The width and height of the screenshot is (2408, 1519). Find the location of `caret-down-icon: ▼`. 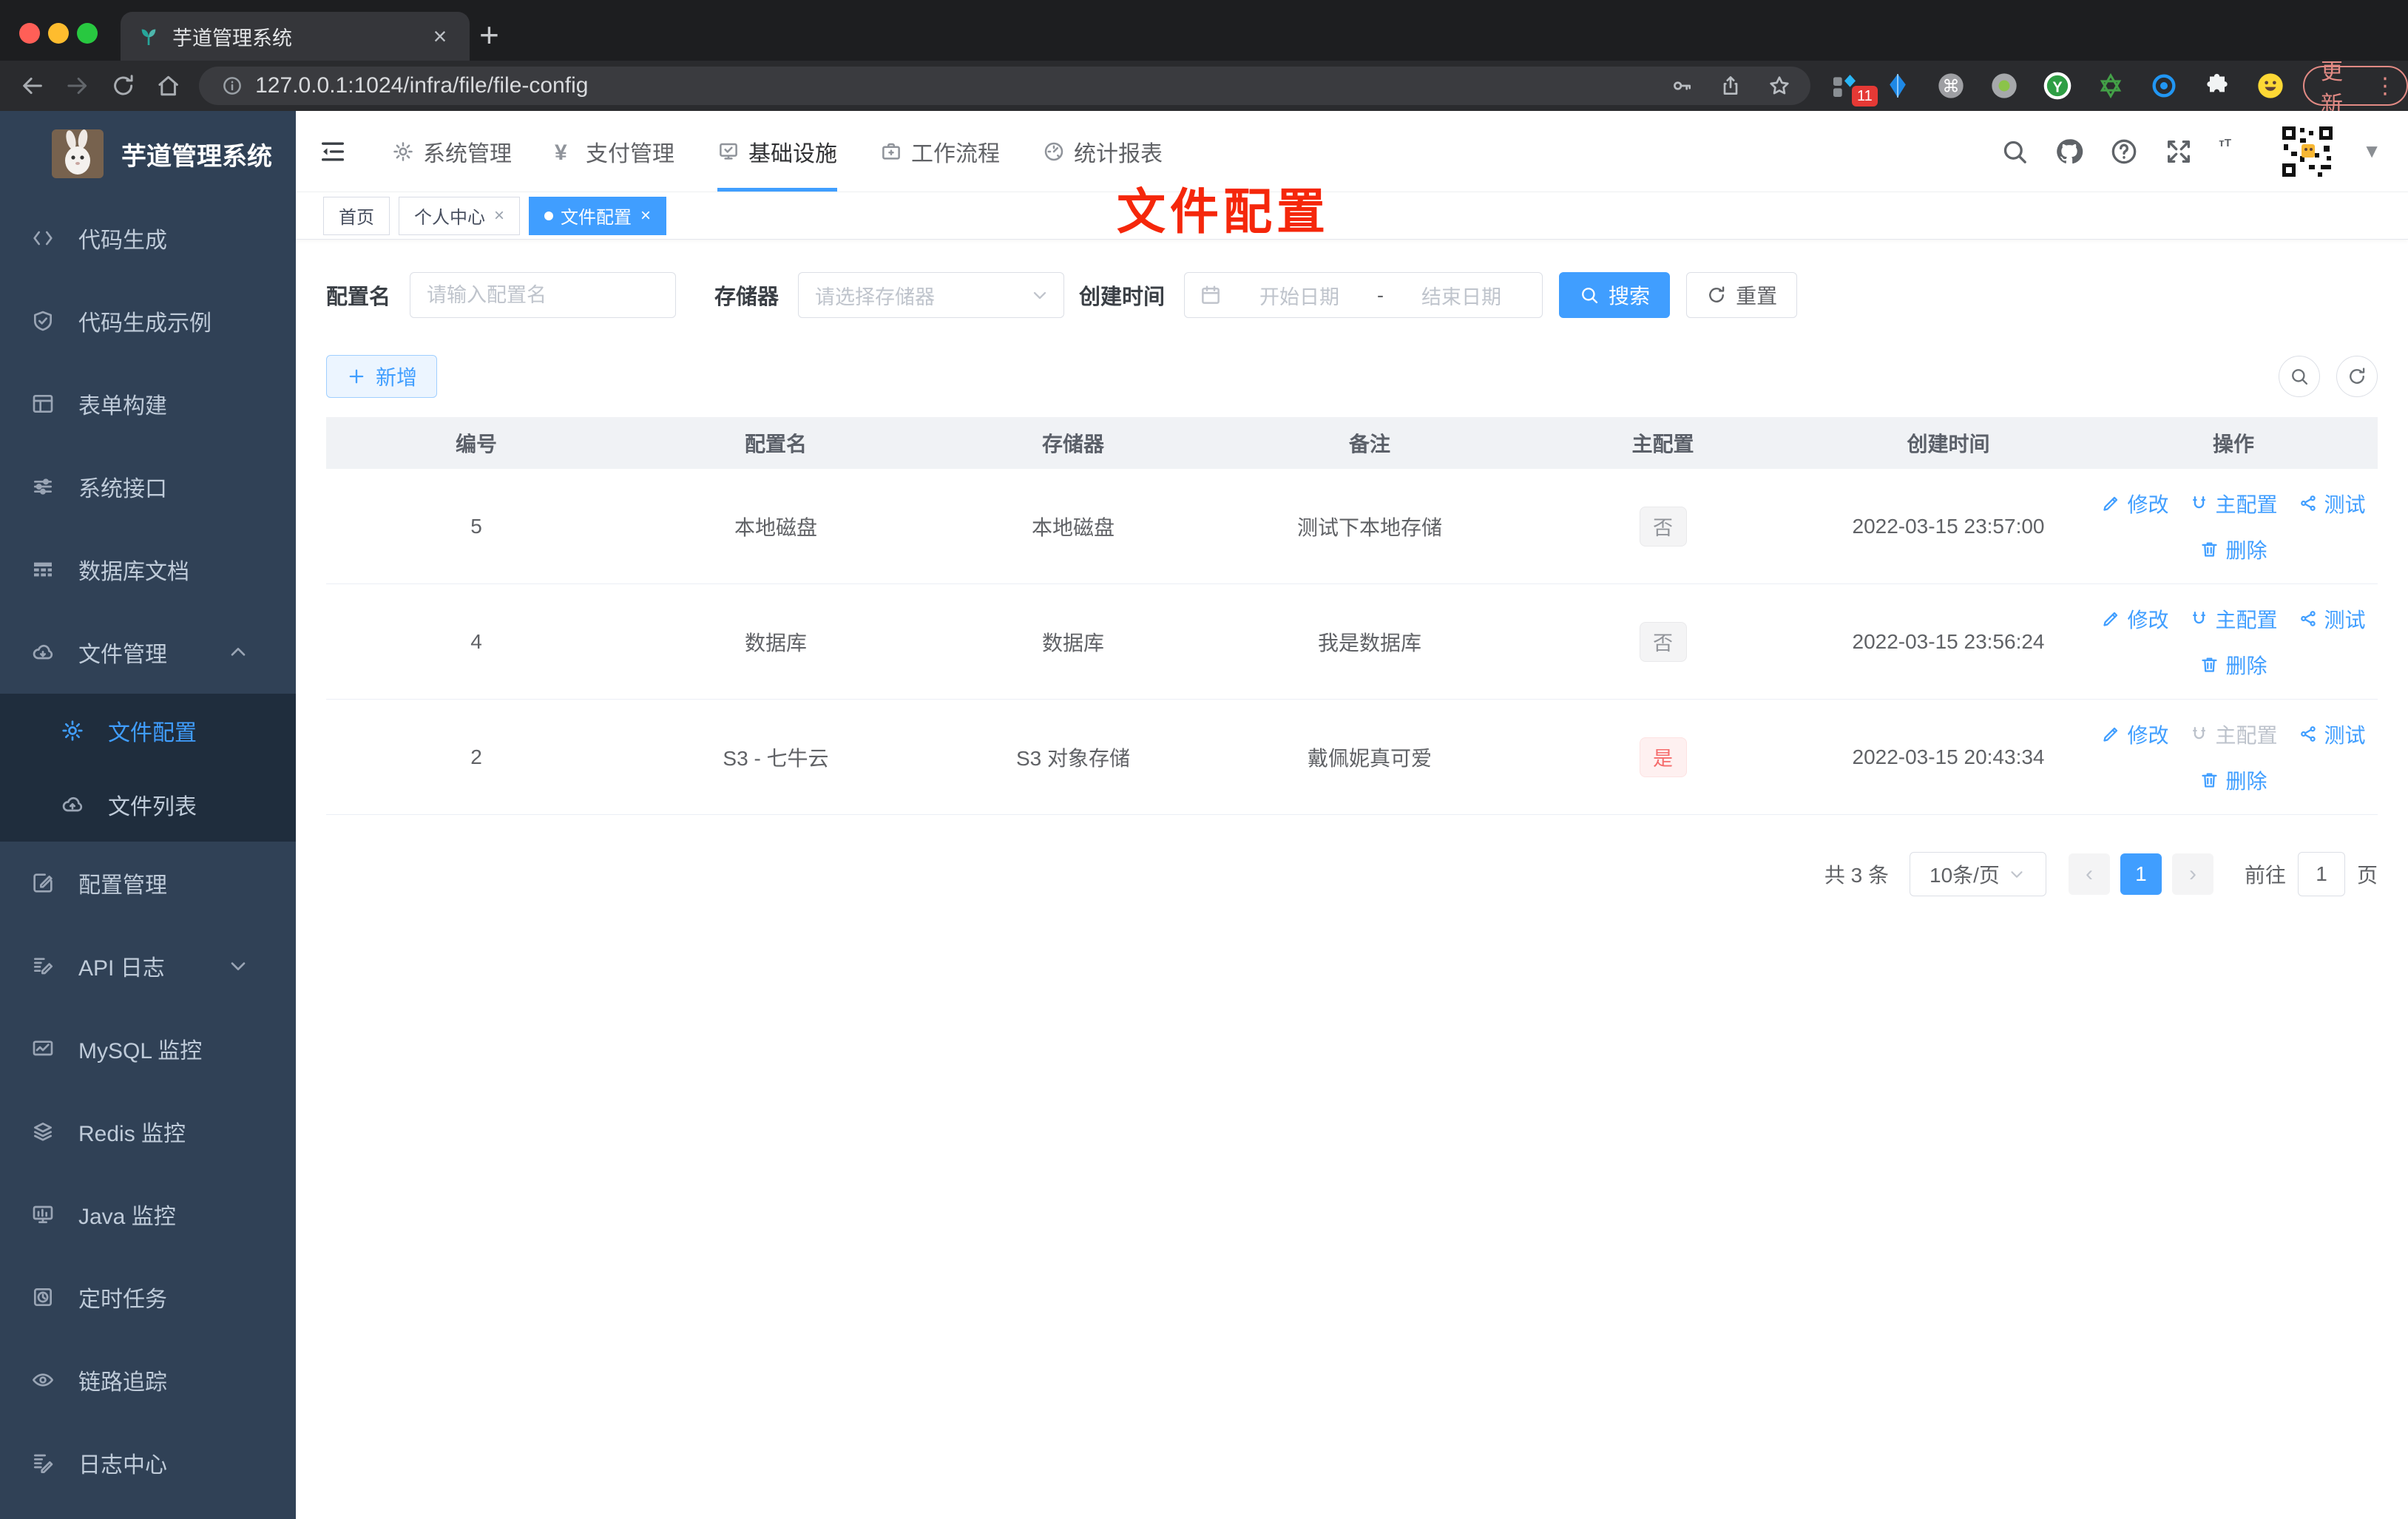

caret-down-icon: ▼ is located at coordinates (2371, 151).